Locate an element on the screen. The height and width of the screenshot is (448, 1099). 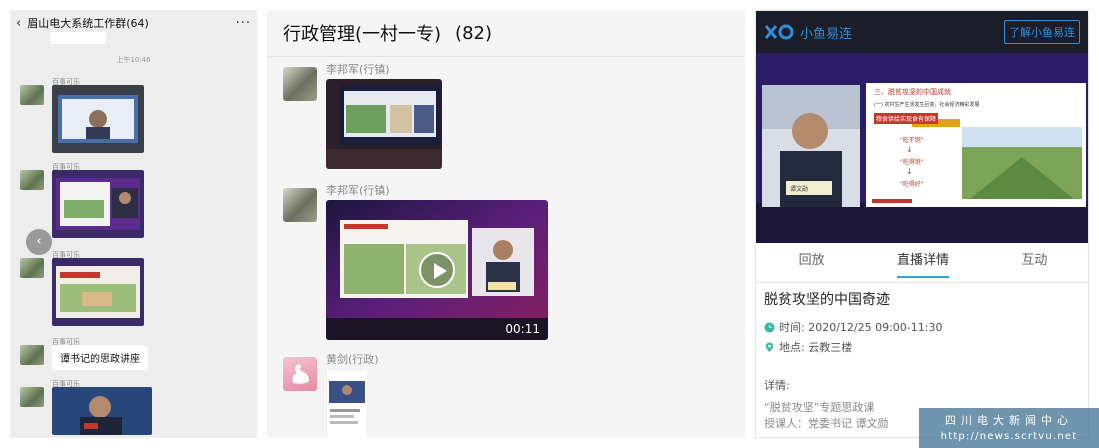
detail-description: “脱贫攻坚”专题思政课 is located at coordinates (819, 407).